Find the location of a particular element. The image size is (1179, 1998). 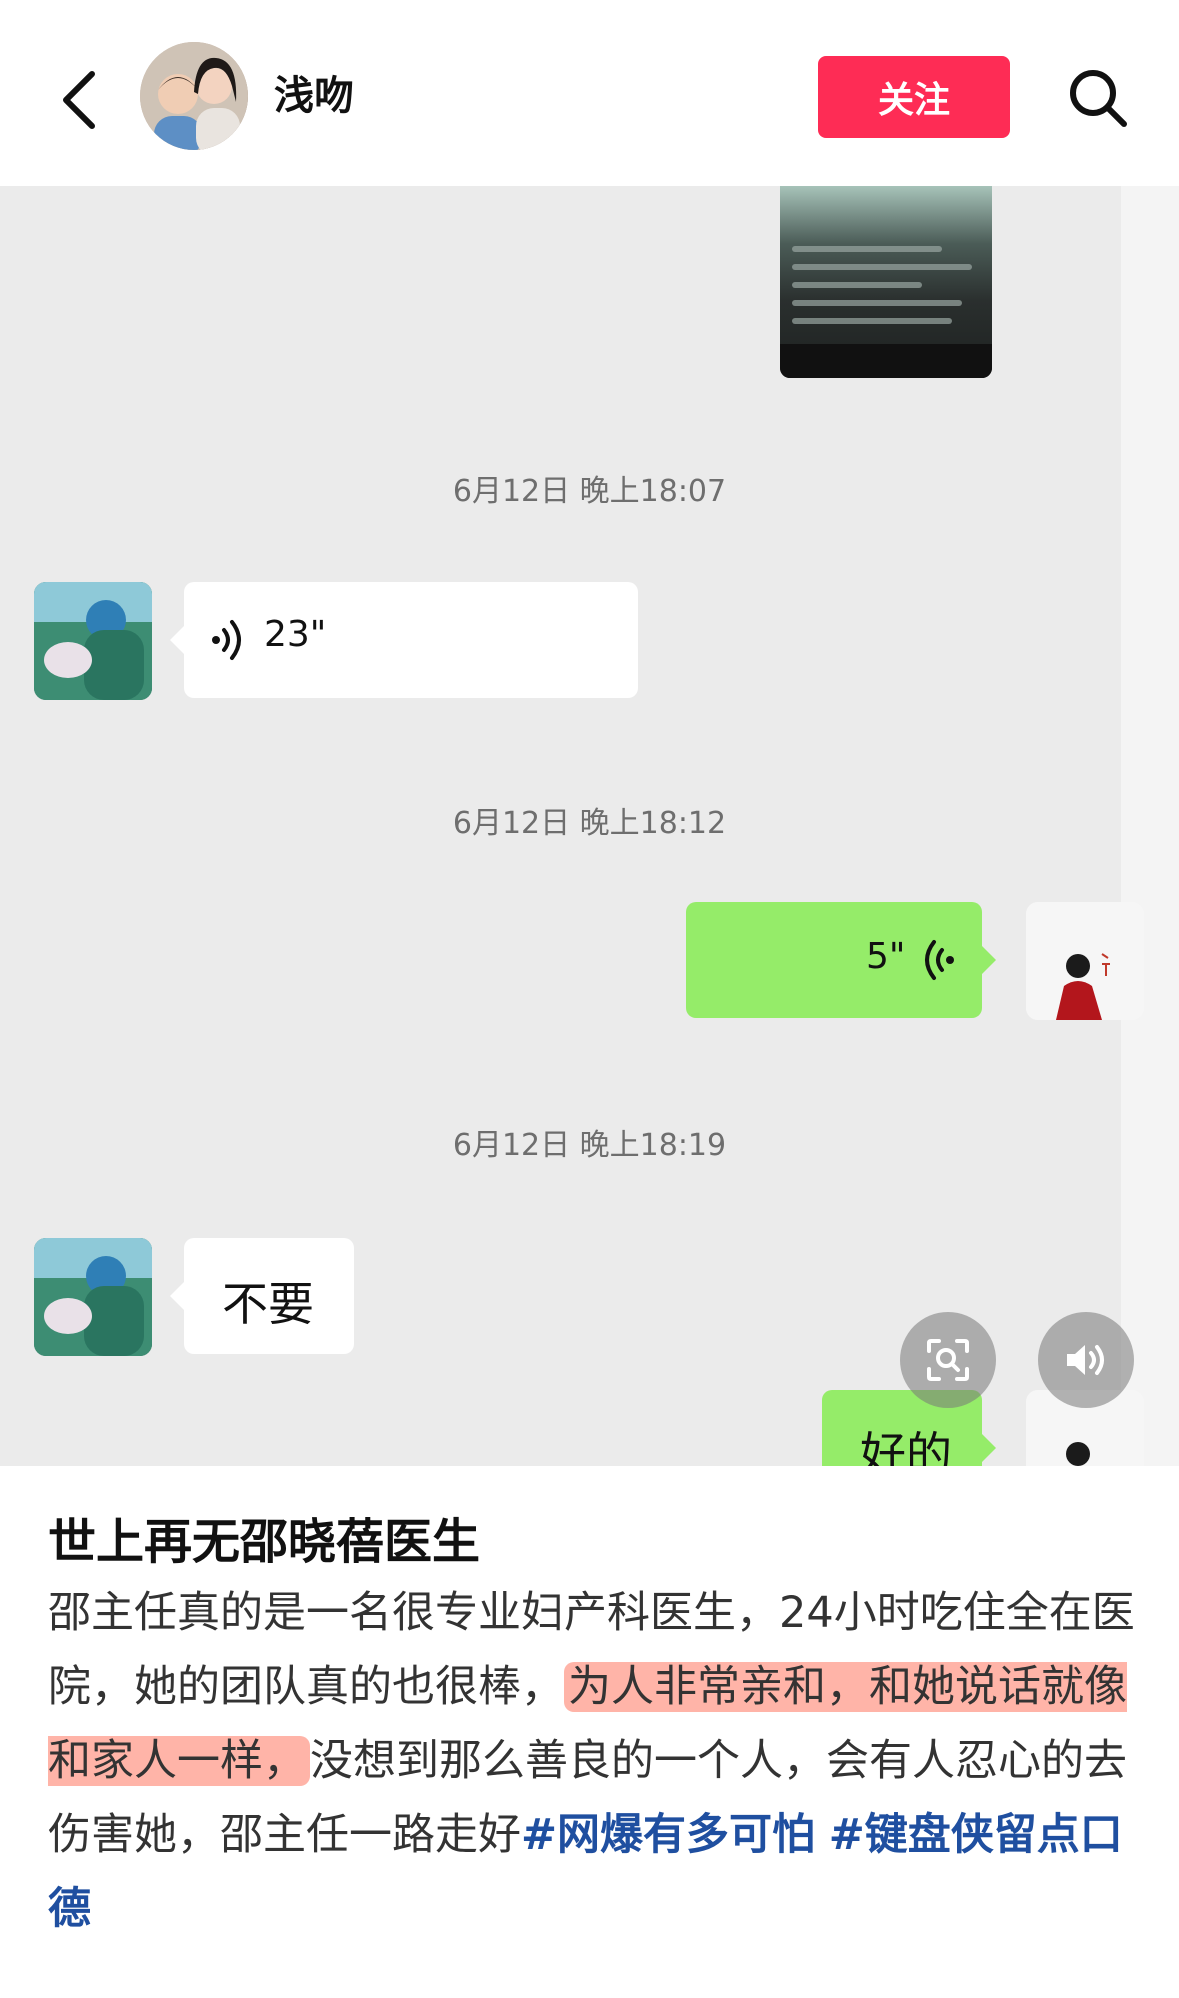

voice-duration: 23" is located at coordinates (295, 634).